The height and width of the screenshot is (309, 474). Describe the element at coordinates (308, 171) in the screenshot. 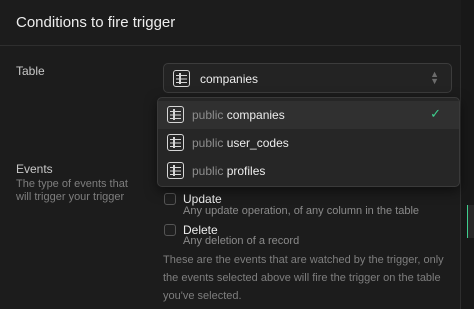

I see `dropdown-option-profiles: public profiles` at that location.